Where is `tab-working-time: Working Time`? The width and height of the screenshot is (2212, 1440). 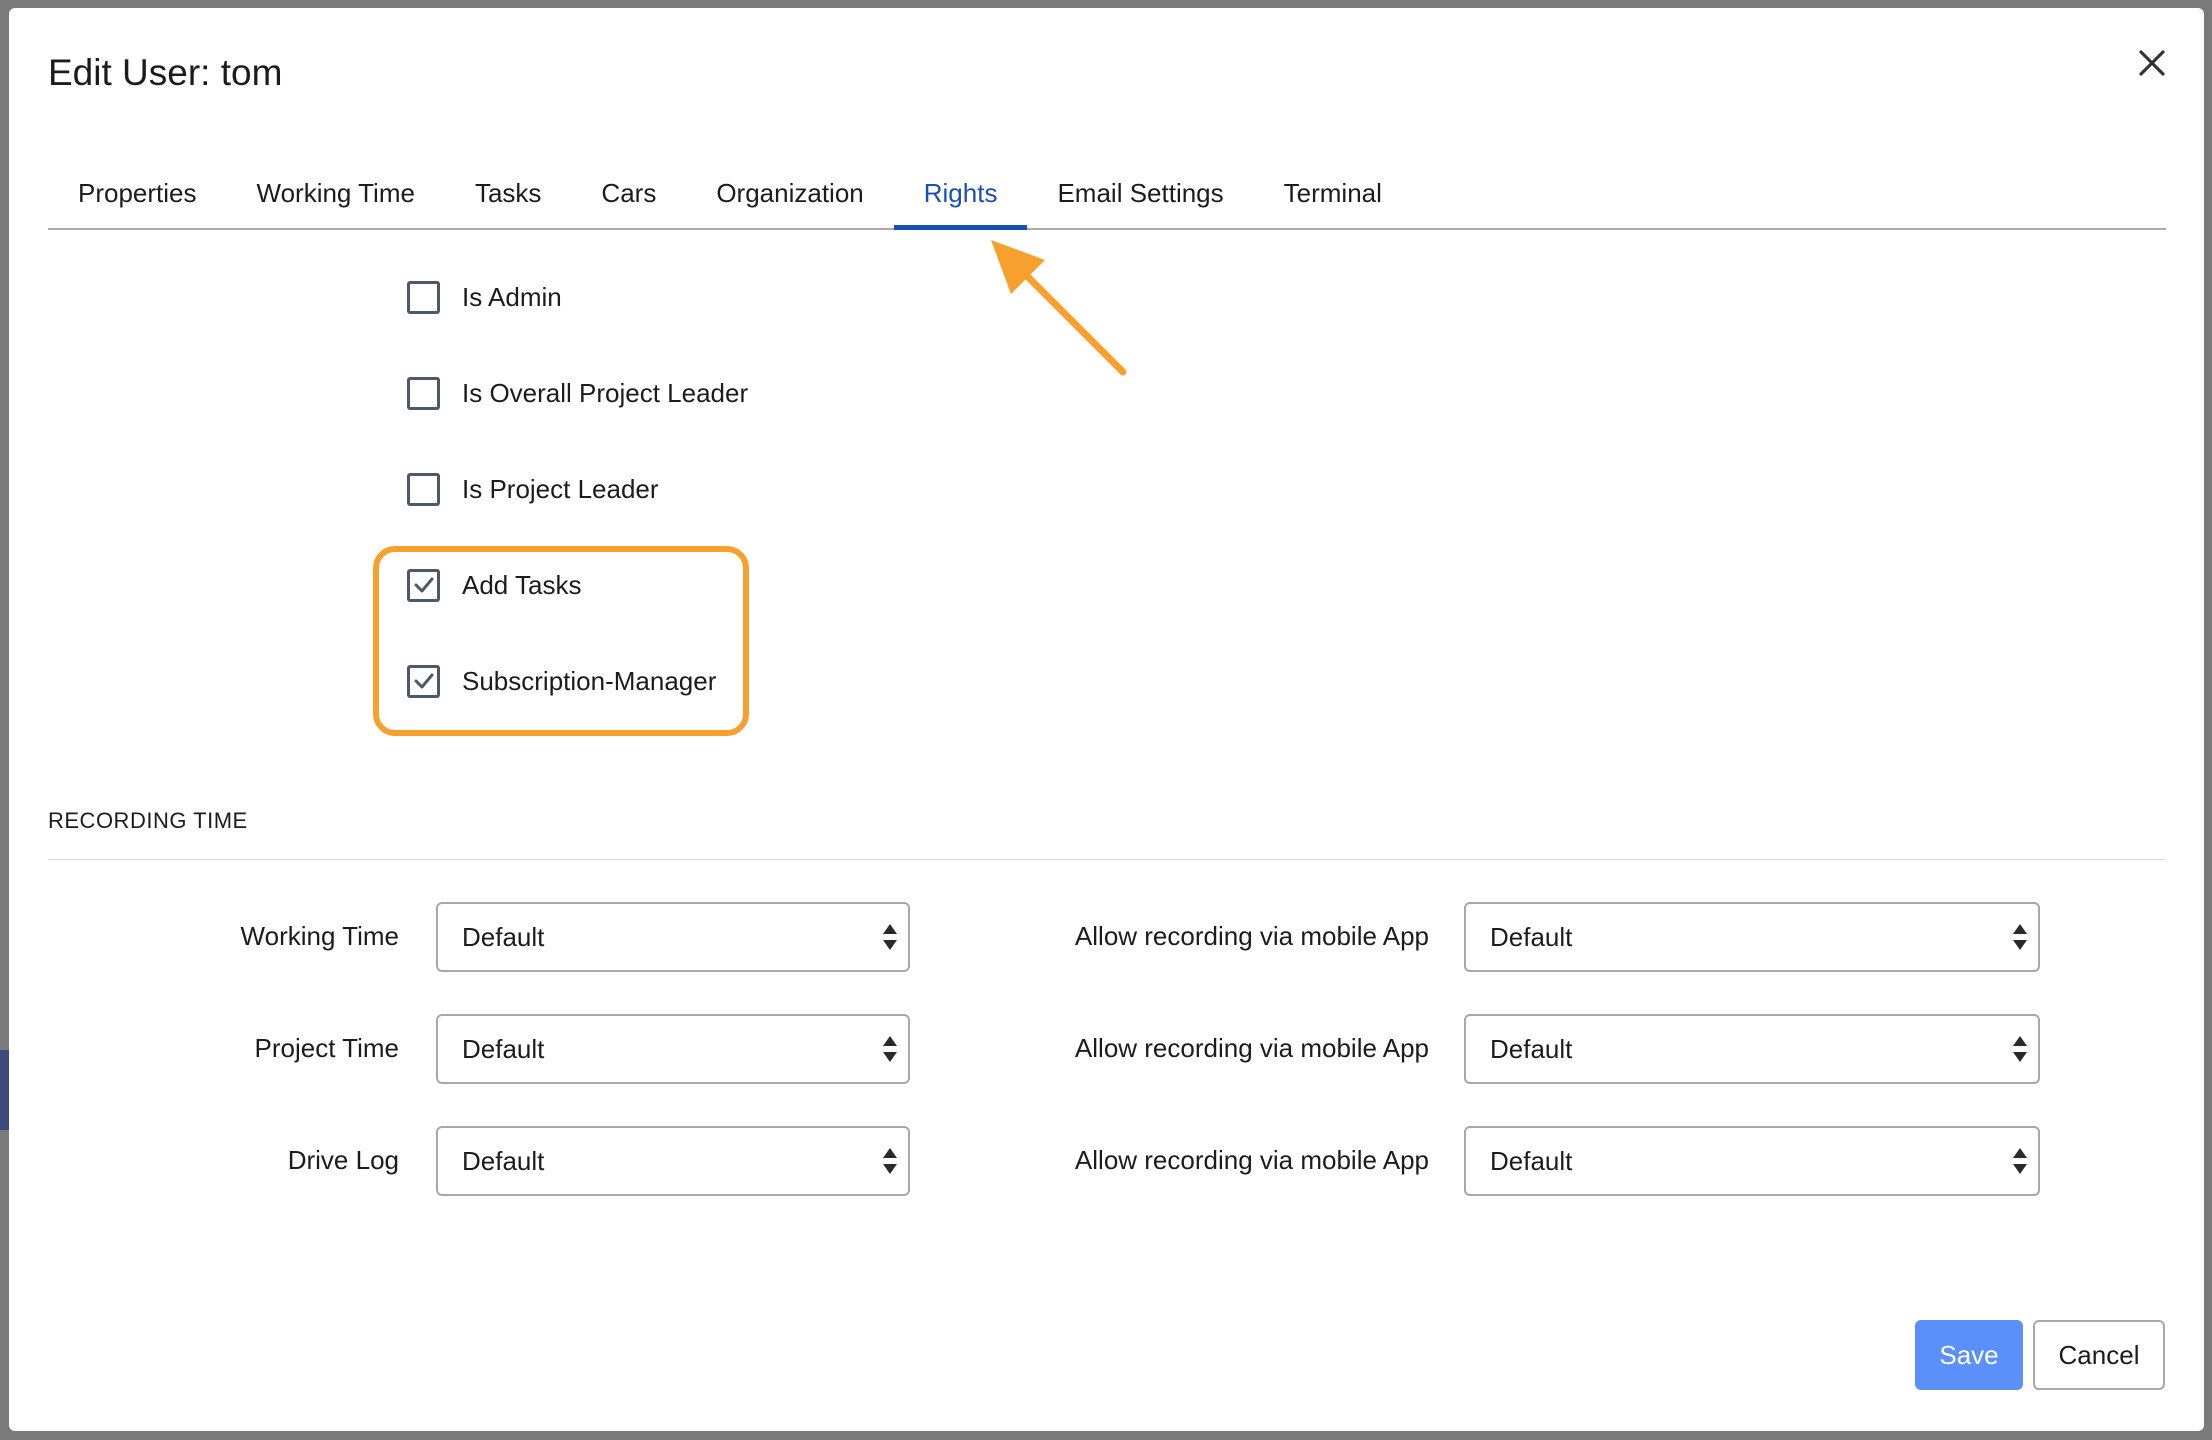
tab-working-time: Working Time is located at coordinates (336, 193).